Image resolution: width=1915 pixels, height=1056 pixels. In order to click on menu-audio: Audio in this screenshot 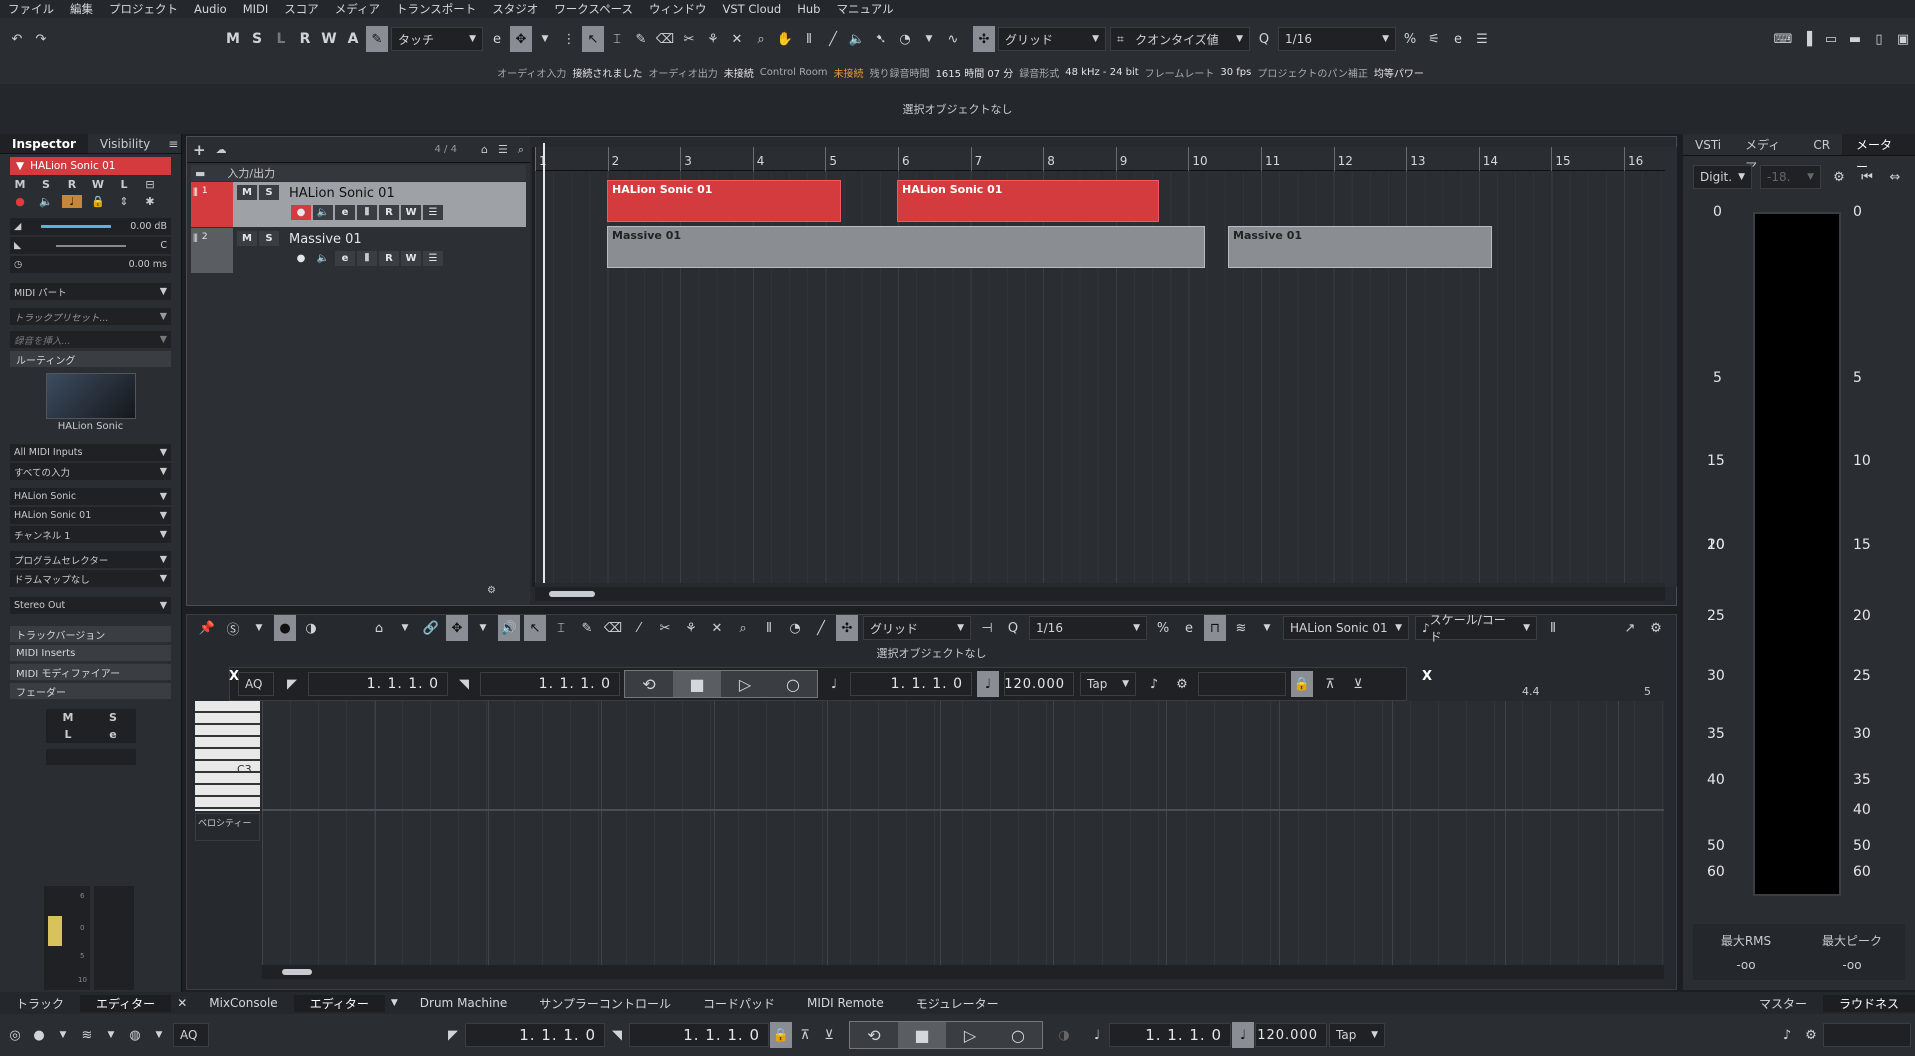, I will do `click(210, 9)`.